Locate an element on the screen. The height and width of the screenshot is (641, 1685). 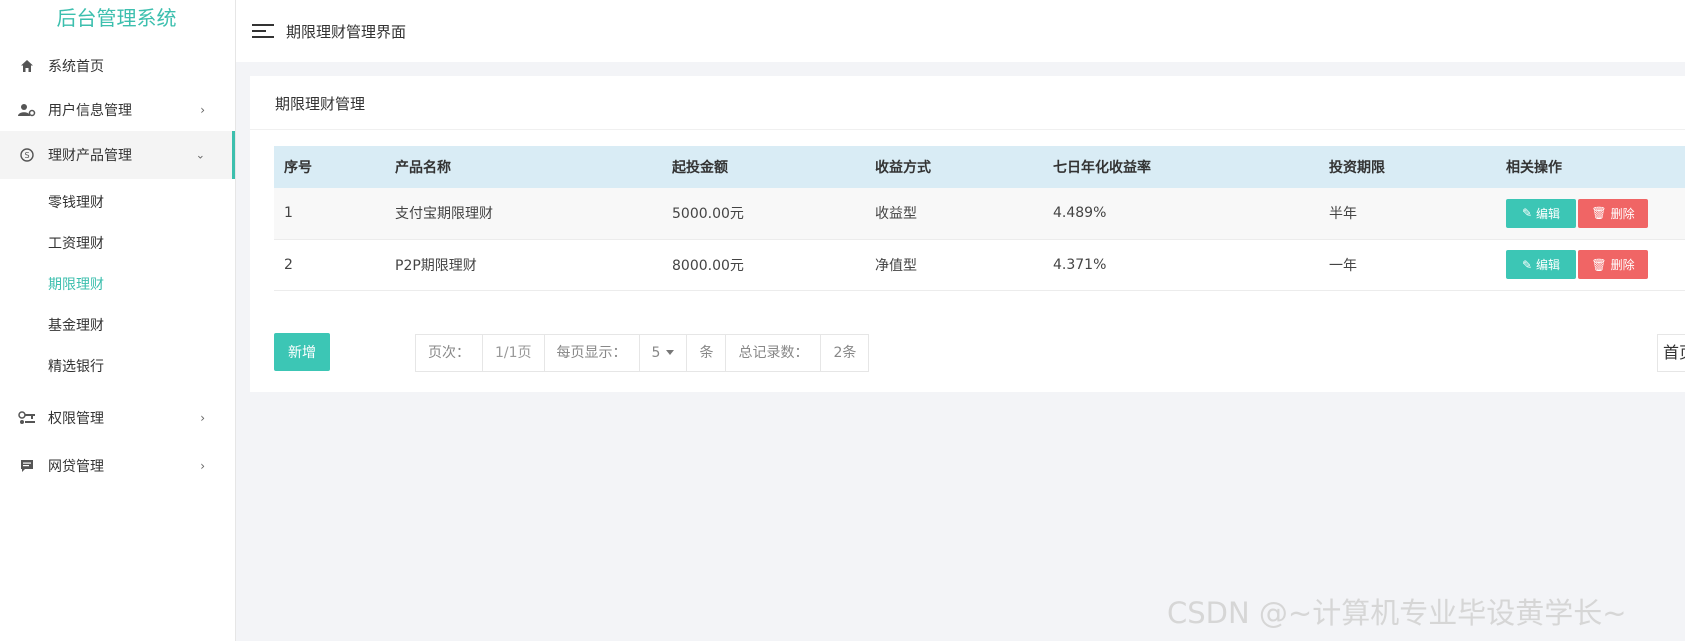
column-header: 相关操作 is located at coordinates (1534, 168).